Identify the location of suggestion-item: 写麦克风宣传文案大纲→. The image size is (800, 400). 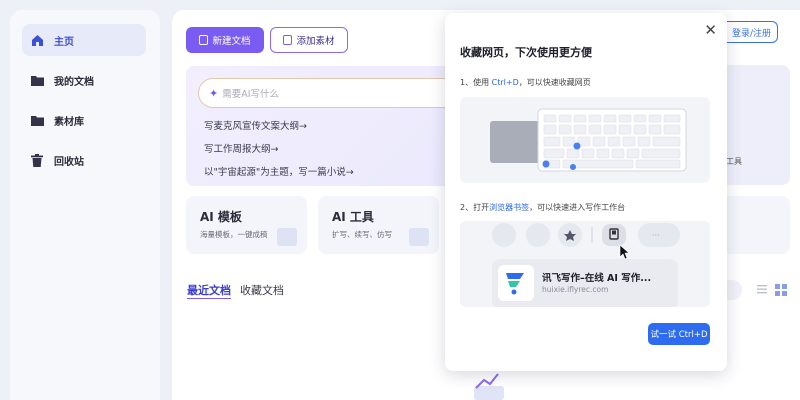
(255, 125).